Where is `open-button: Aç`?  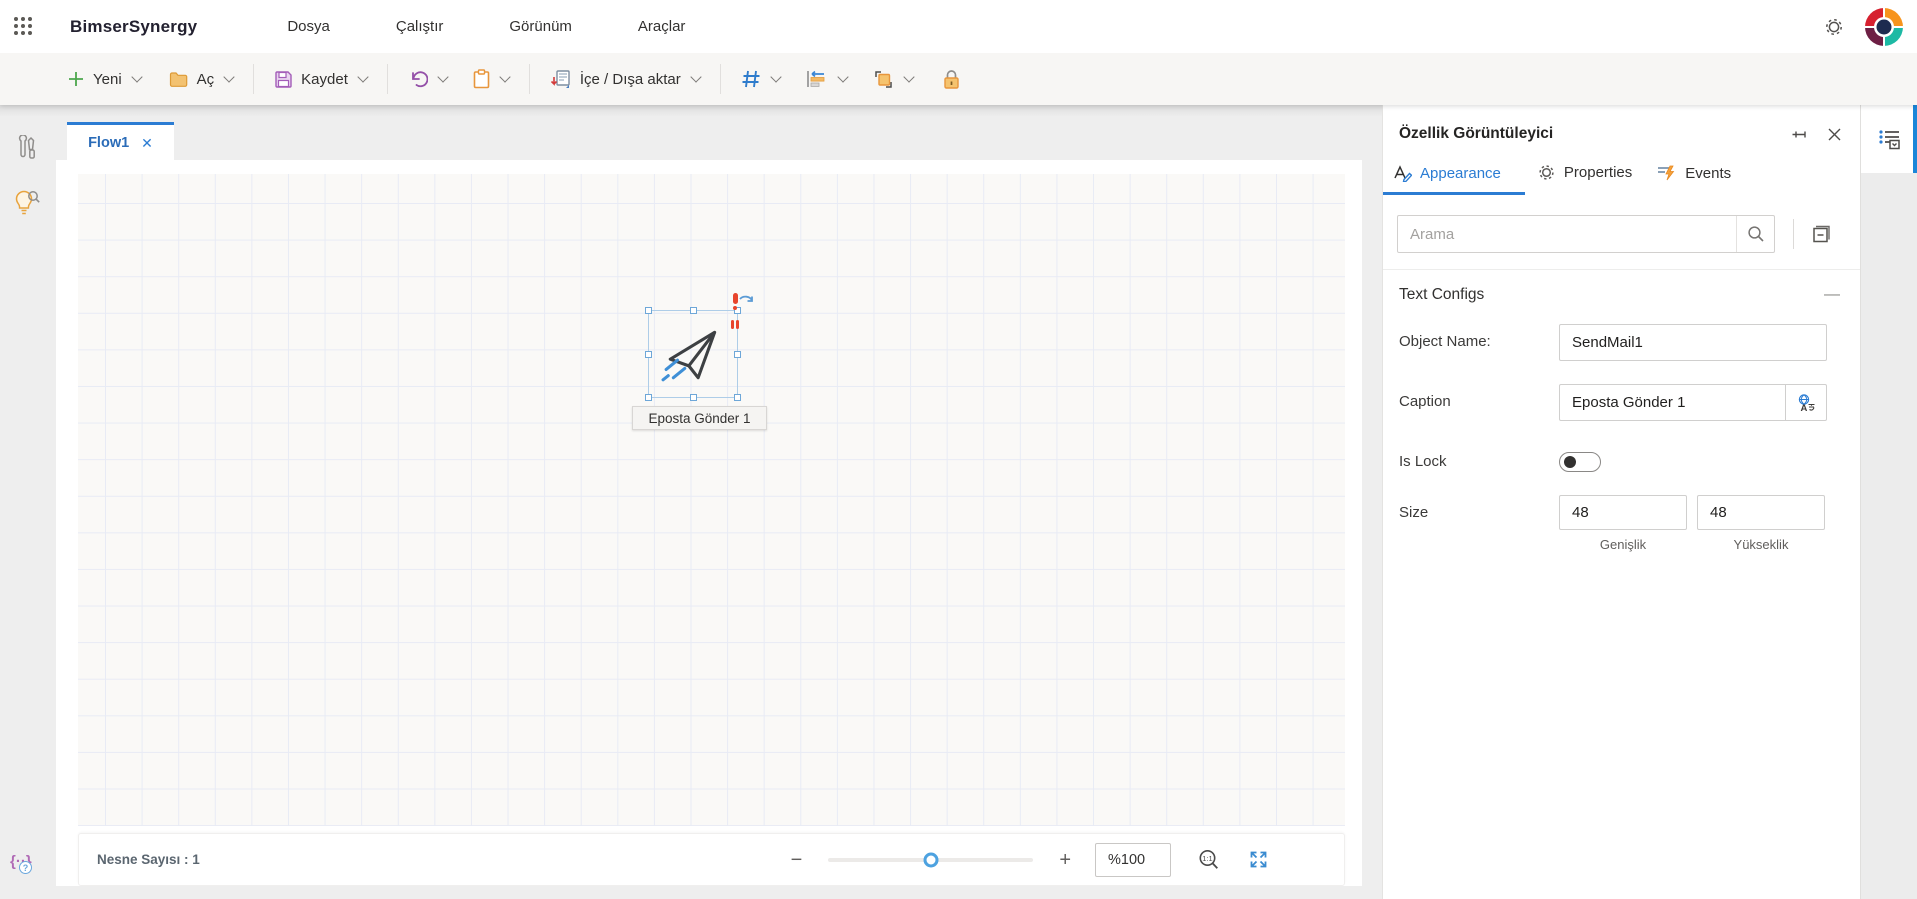
open-button: Aç is located at coordinates (202, 79).